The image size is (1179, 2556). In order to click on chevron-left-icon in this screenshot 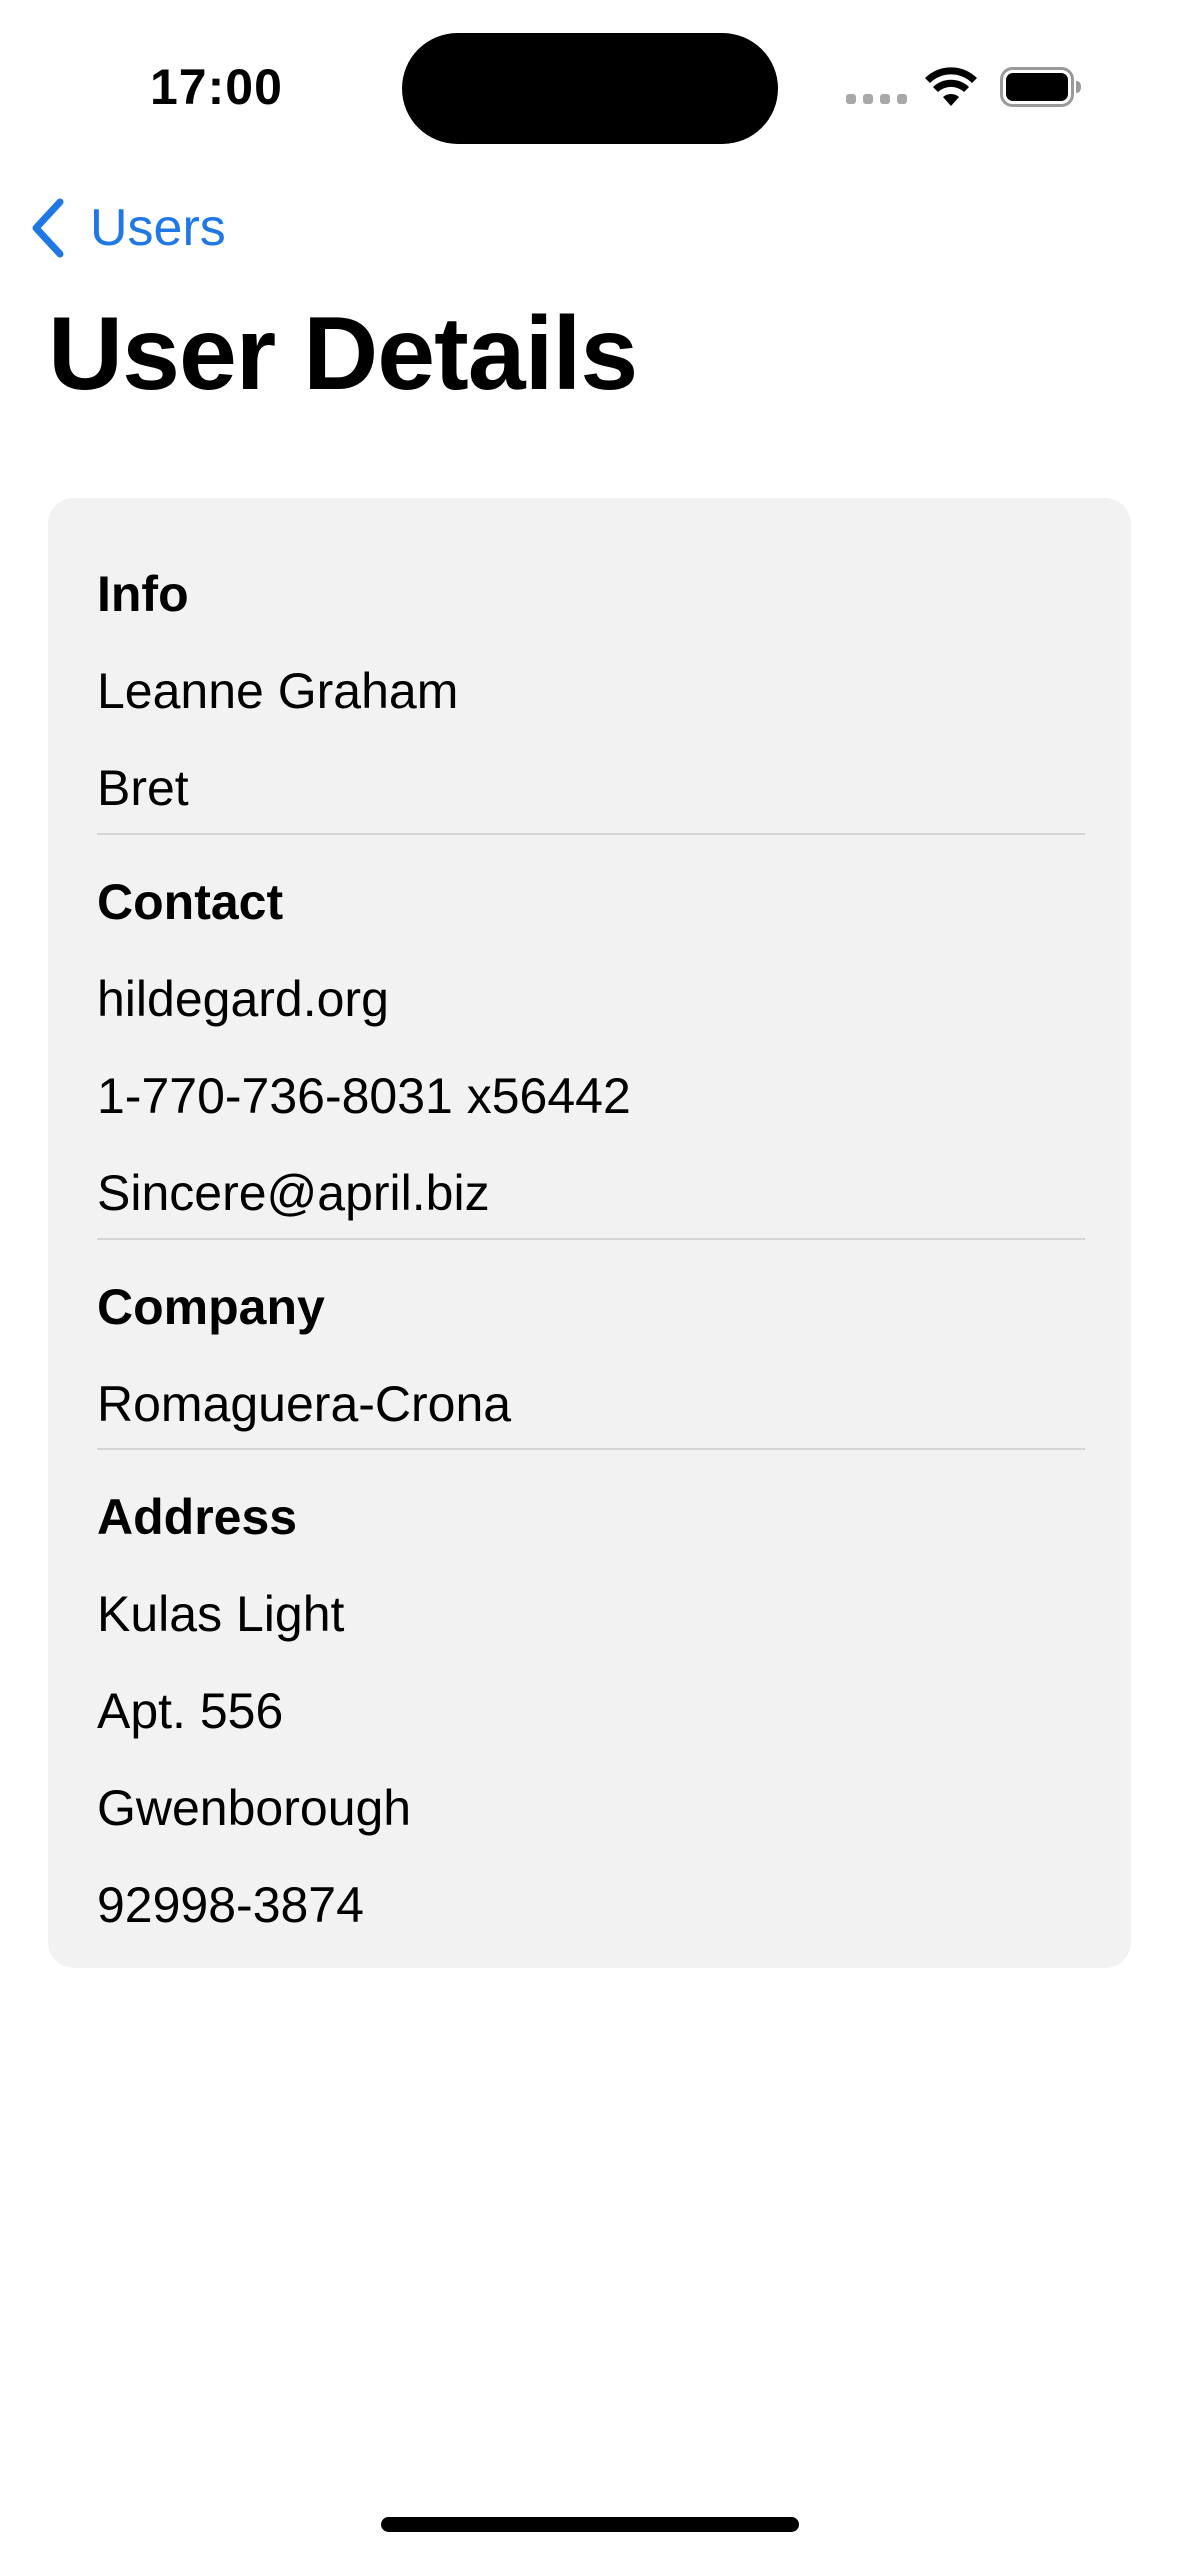, I will do `click(48, 228)`.